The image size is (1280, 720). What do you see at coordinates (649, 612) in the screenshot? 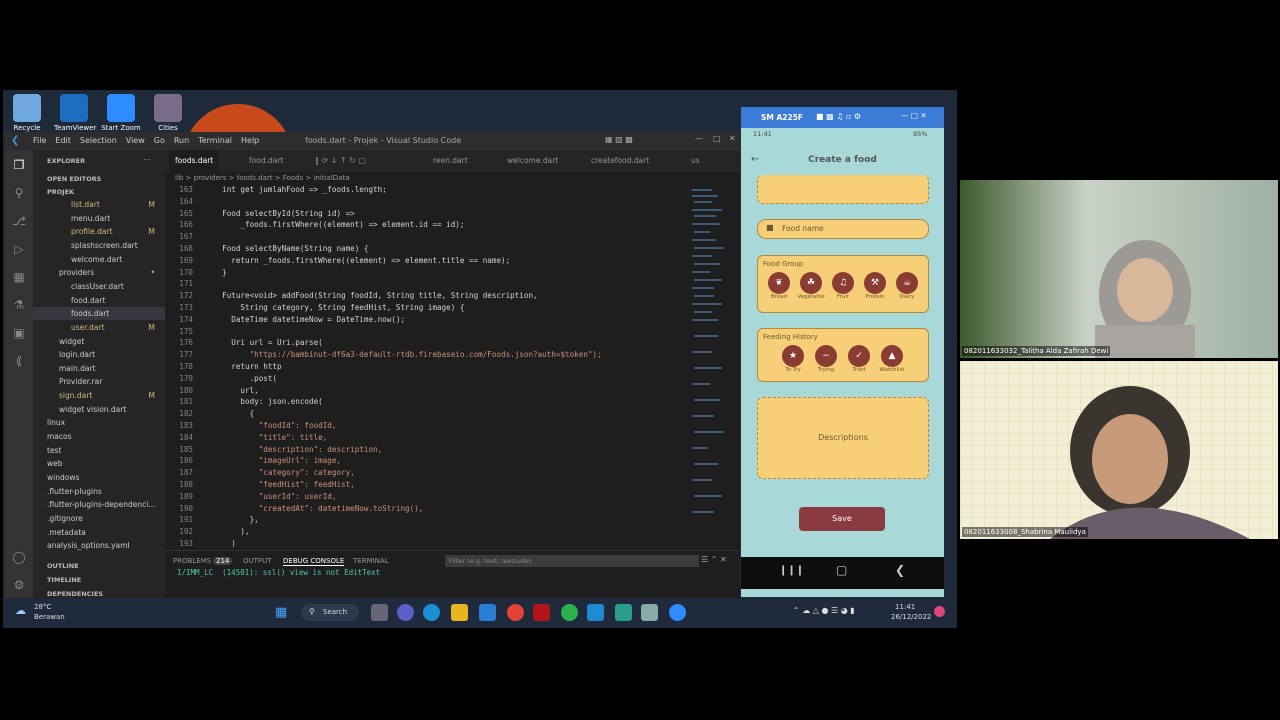
I see `phone-link-icon` at bounding box center [649, 612].